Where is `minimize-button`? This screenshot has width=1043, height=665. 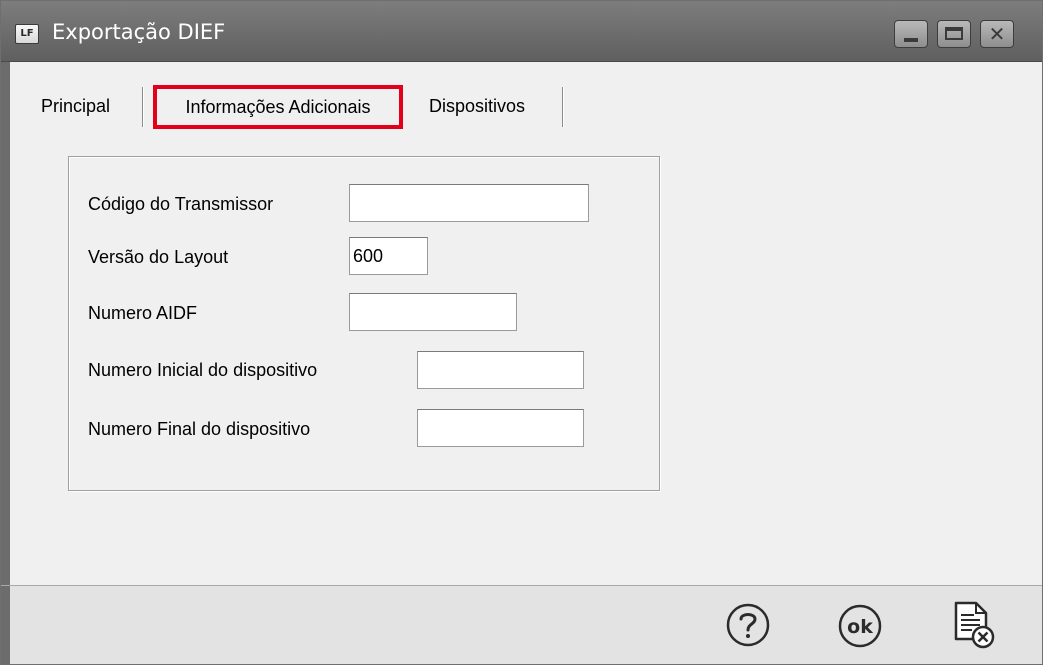
minimize-button is located at coordinates (911, 34).